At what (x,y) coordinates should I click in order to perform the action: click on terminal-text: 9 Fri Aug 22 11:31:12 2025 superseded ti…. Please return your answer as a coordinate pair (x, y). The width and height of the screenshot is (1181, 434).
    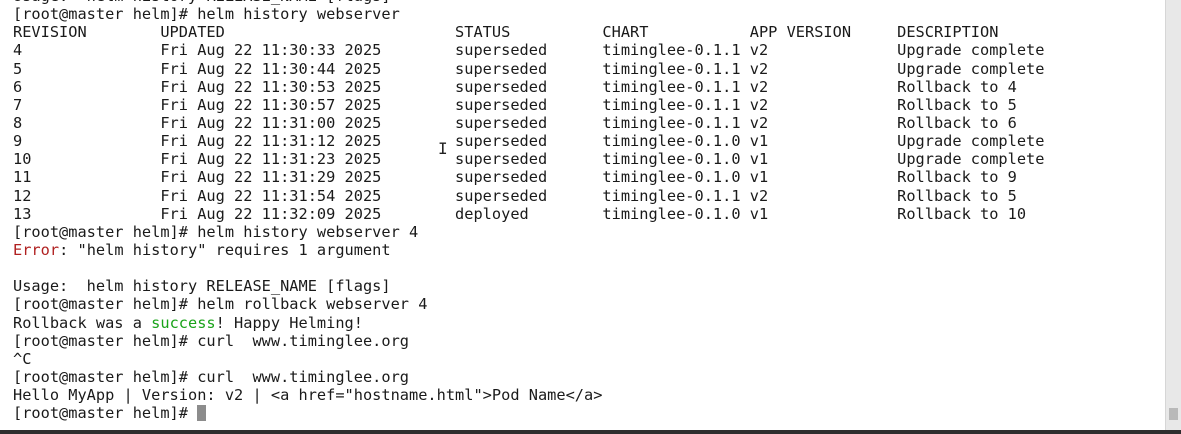
    Looking at the image, I should click on (529, 141).